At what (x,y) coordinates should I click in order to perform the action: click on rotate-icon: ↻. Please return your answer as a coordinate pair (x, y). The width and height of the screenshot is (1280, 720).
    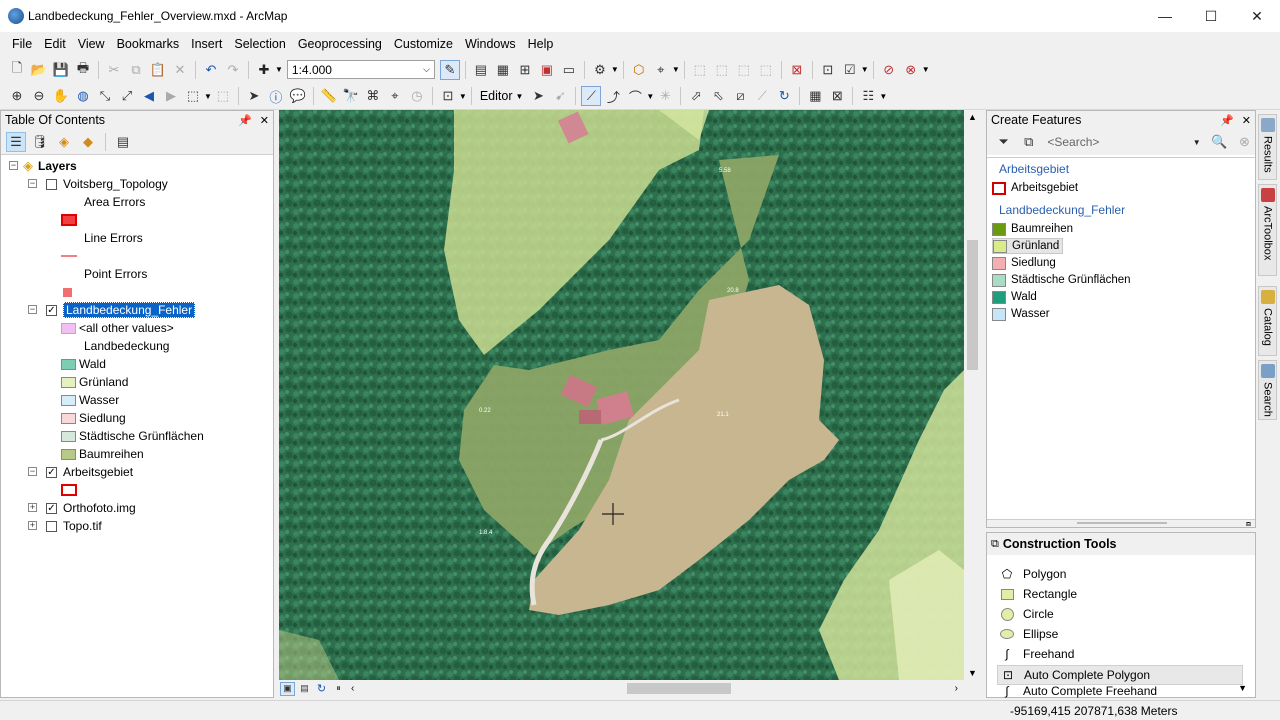
    Looking at the image, I should click on (784, 96).